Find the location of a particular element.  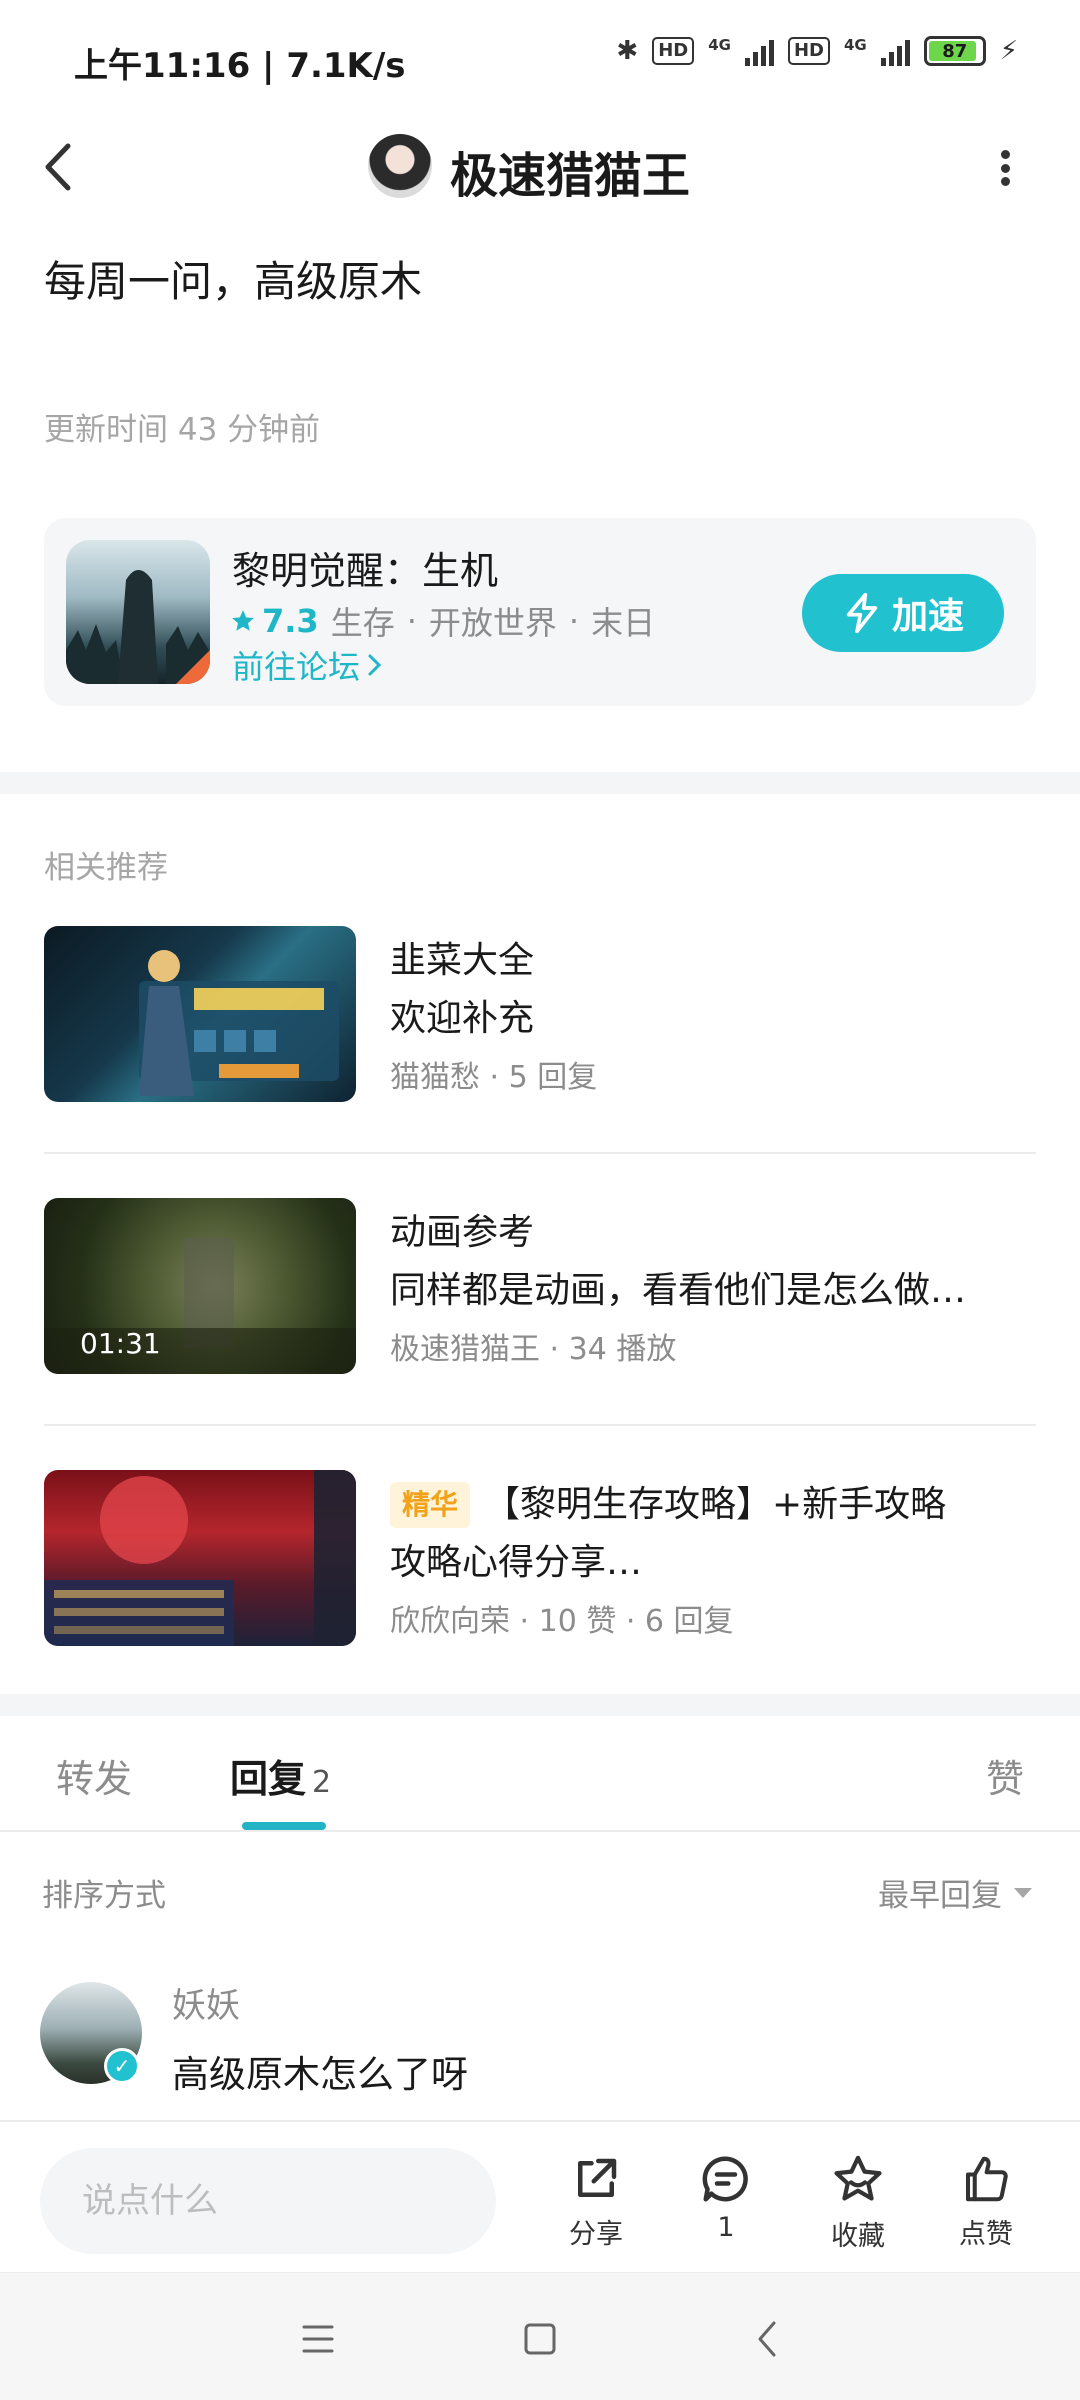

thumbs-up-icon is located at coordinates (986, 2179).